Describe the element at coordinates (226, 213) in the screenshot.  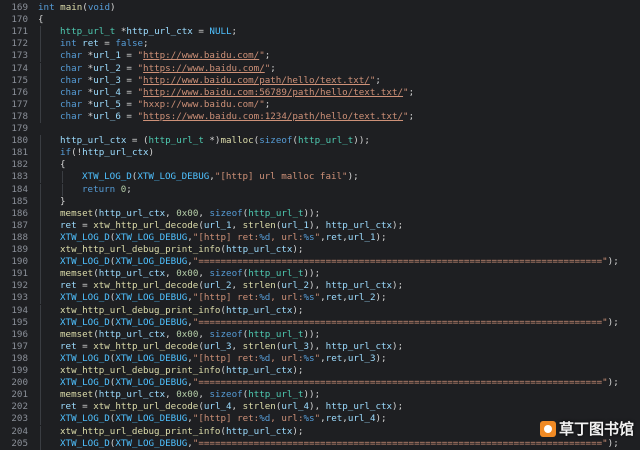
I see `code-token: sizeof` at that location.